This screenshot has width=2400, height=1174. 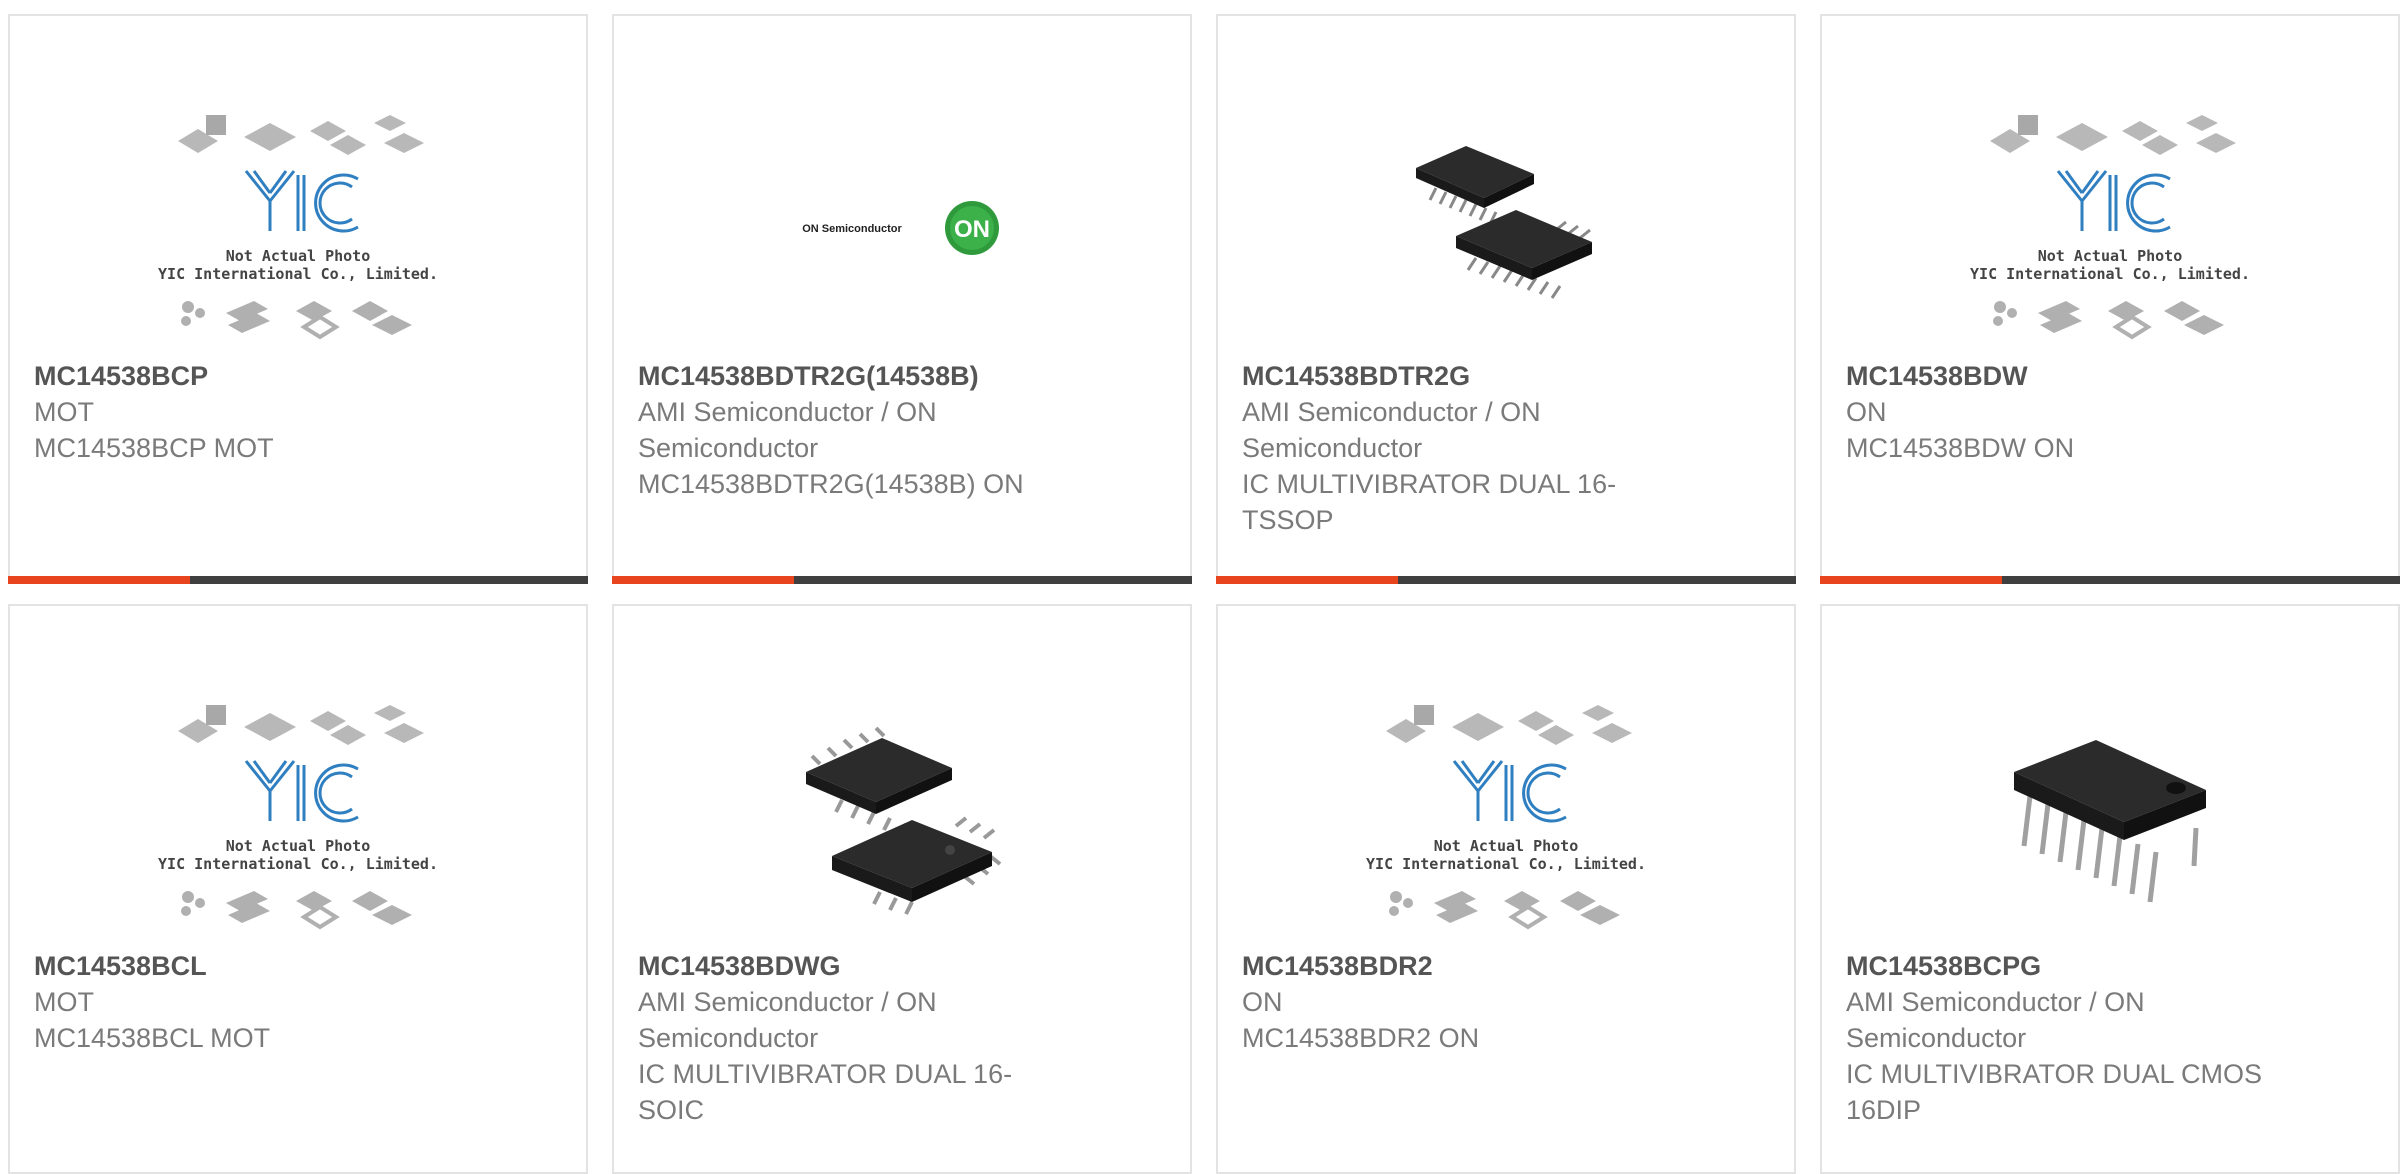 I want to click on dip-chip-image, so click(x=2110, y=821).